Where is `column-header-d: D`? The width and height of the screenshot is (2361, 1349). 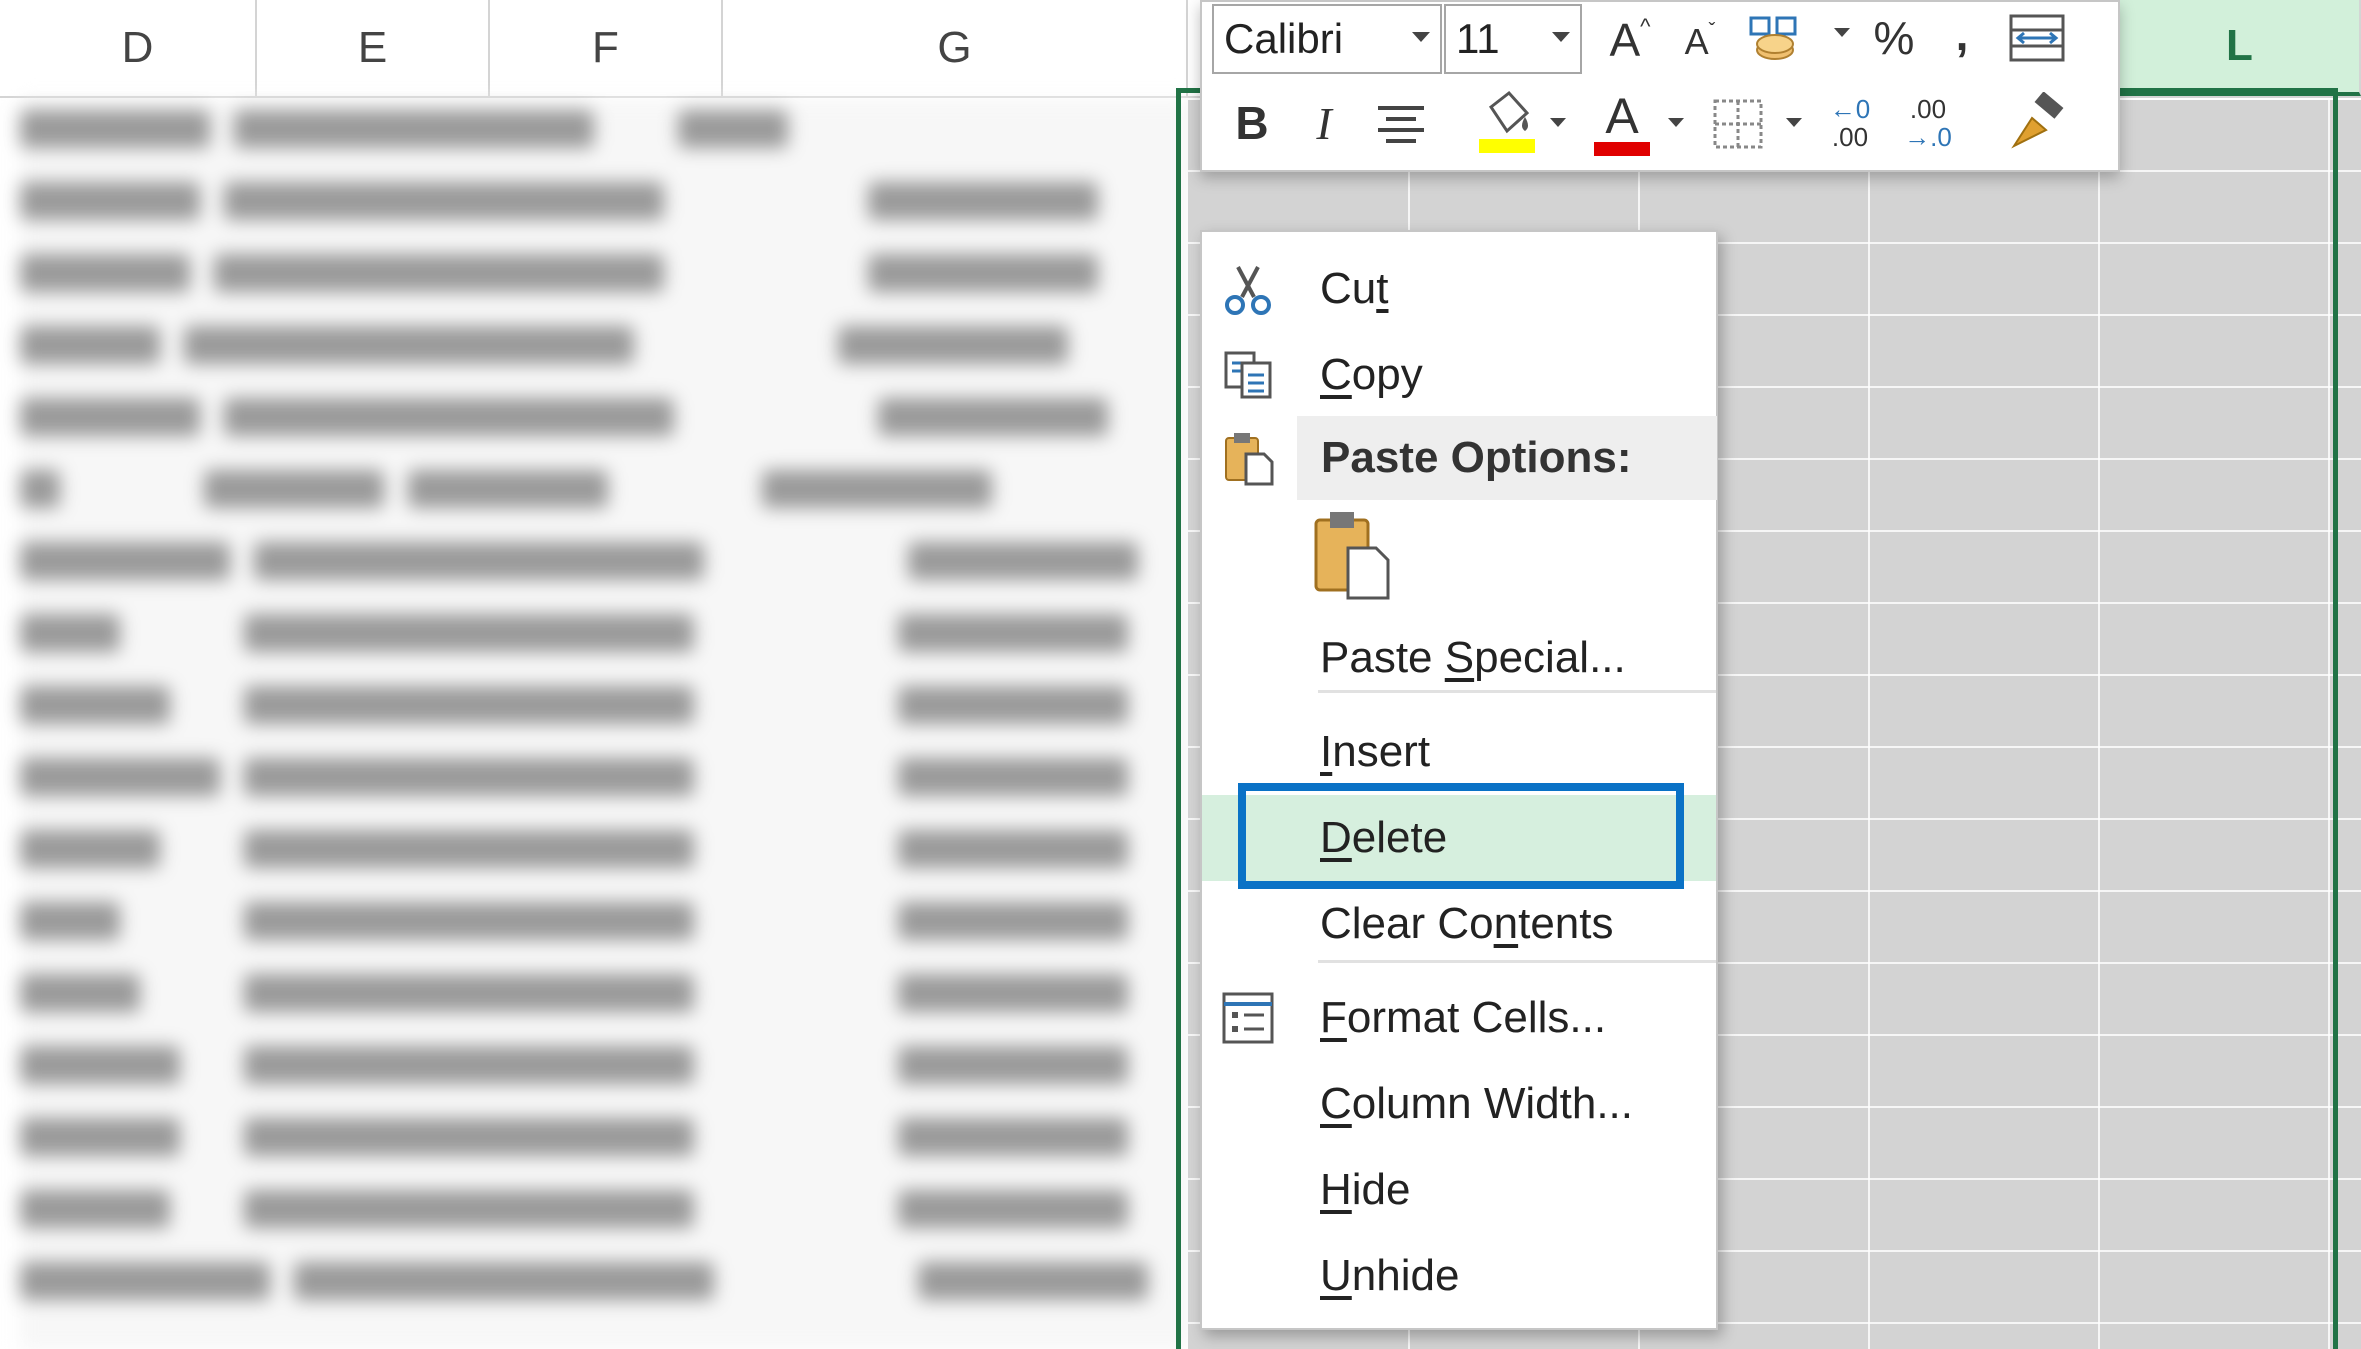 column-header-d: D is located at coordinates (138, 48).